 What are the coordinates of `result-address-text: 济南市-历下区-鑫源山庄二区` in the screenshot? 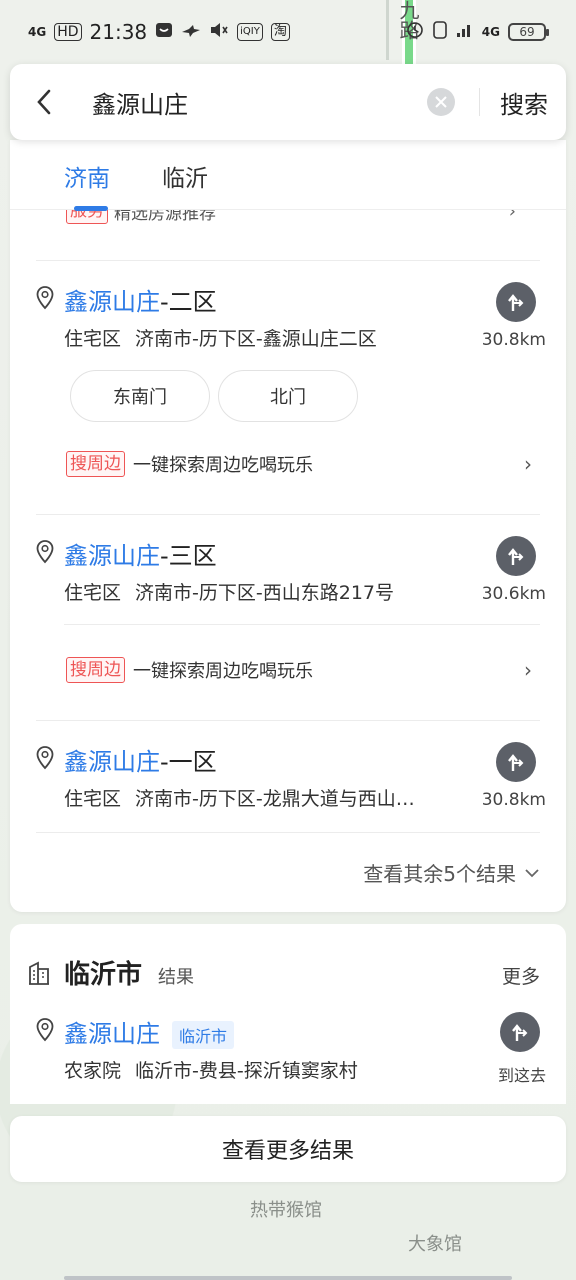 It's located at (256, 339).